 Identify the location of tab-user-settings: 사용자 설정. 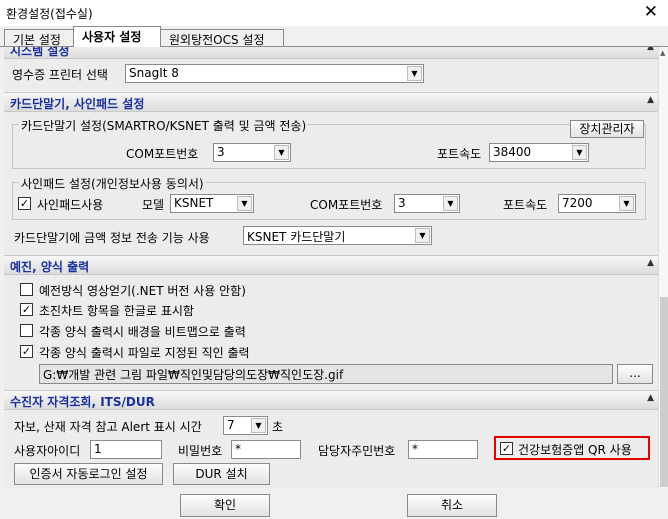
(117, 36).